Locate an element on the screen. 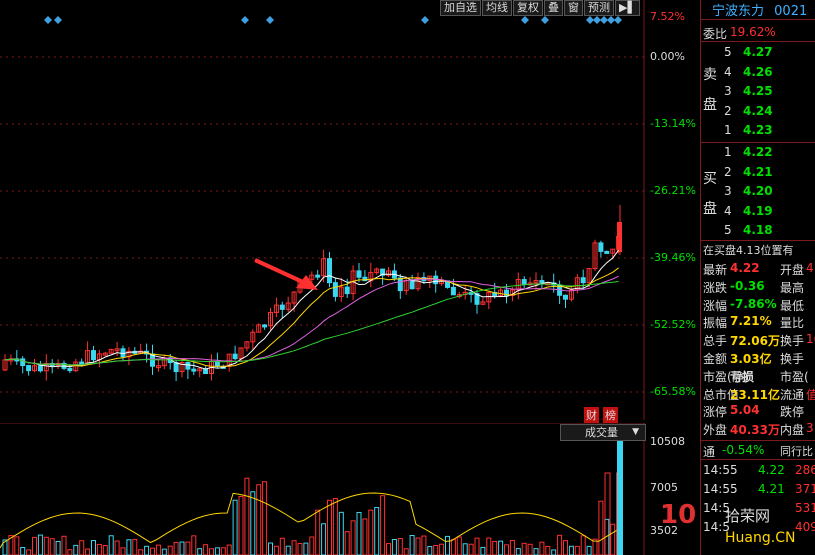 The image size is (815, 555). tong-label: 通 is located at coordinates (709, 452).